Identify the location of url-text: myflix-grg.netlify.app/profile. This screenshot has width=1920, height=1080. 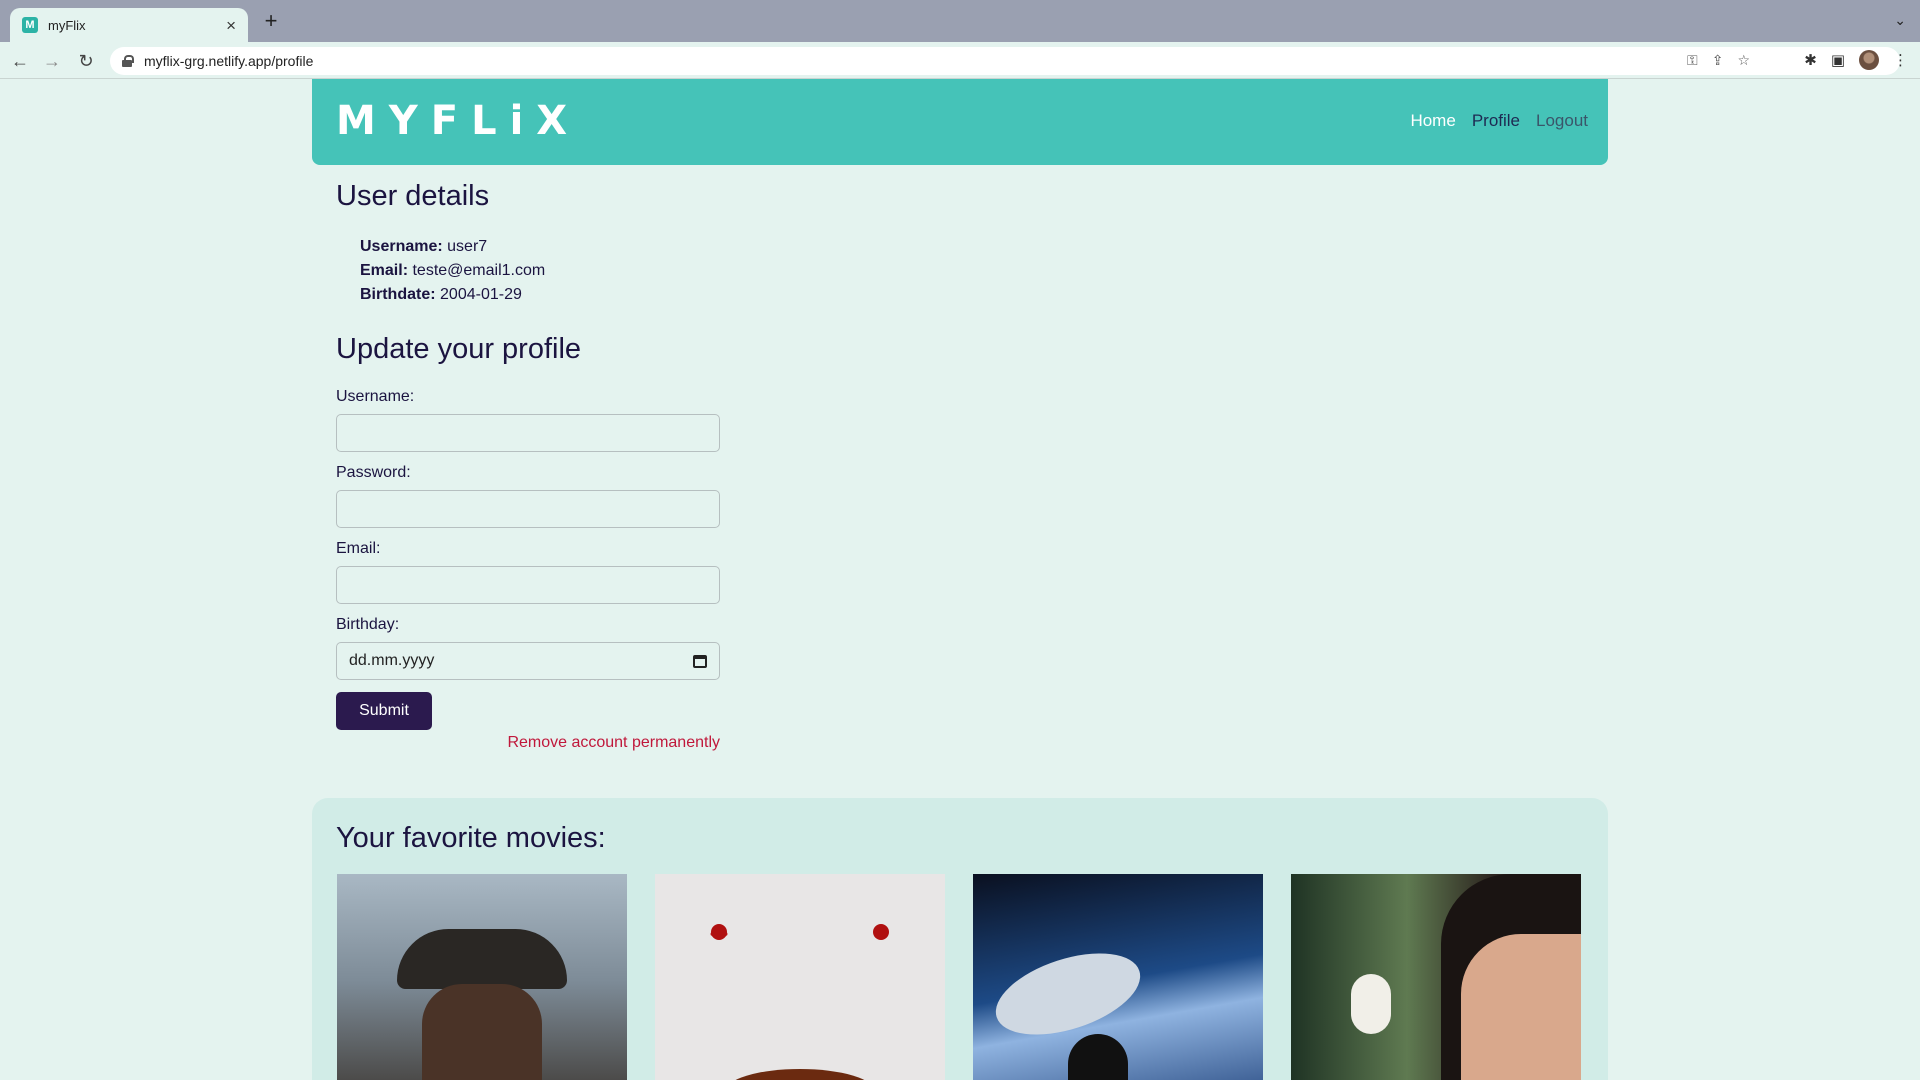
(228, 61).